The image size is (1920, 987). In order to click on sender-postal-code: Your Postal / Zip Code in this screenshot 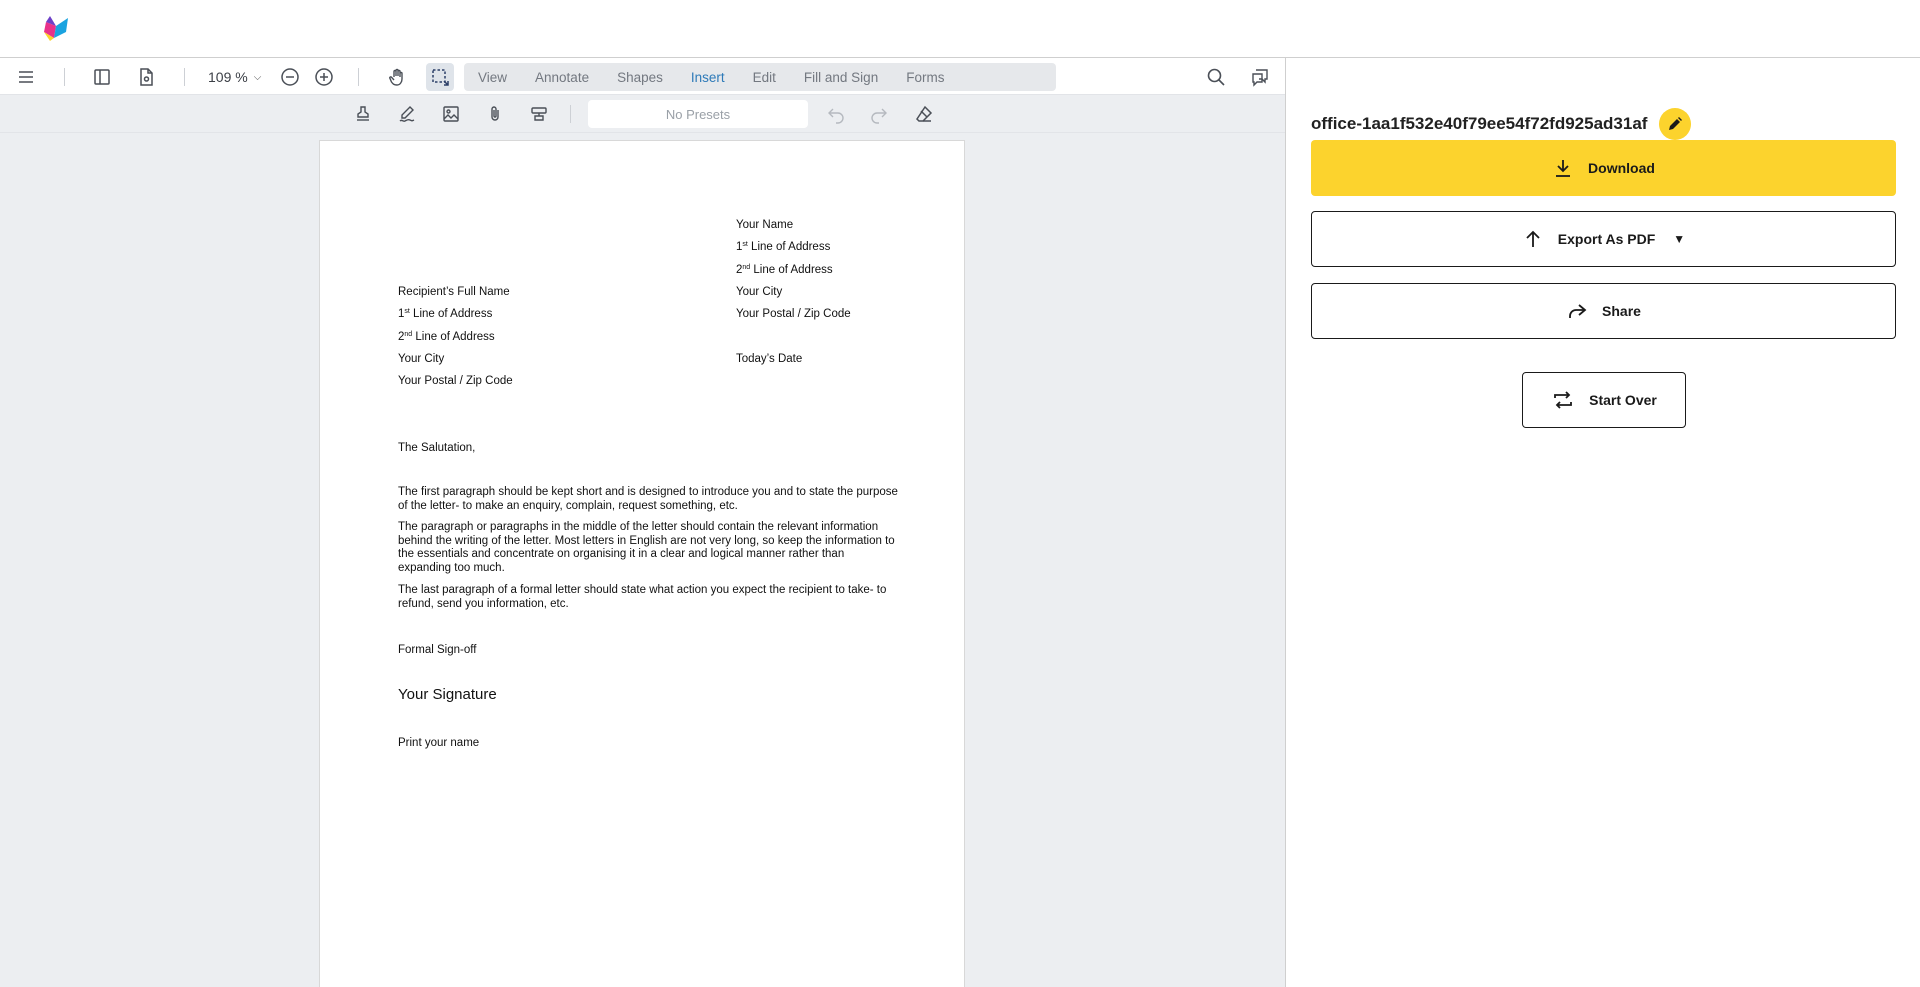, I will do `click(793, 314)`.